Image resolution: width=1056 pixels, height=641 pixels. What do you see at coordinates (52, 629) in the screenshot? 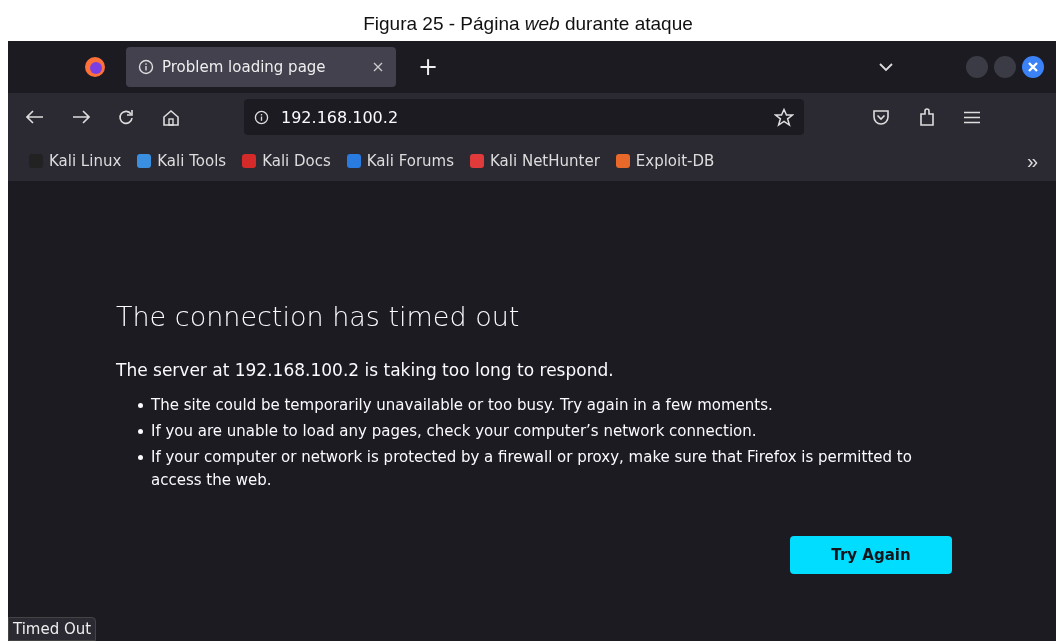
I see `status-text: Timed Out` at bounding box center [52, 629].